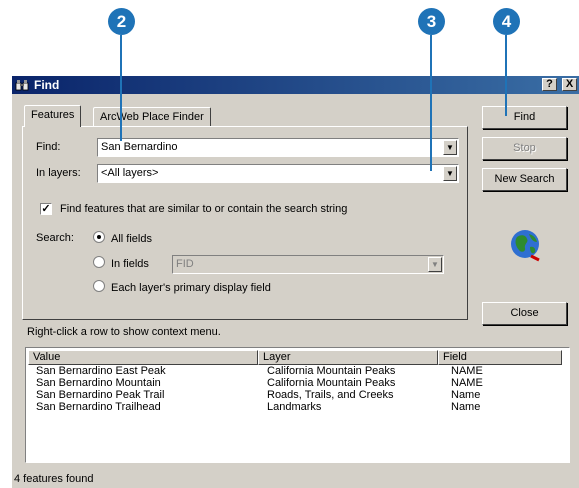  I want to click on row-value: San Bernardino Peak Trail, so click(100, 395).